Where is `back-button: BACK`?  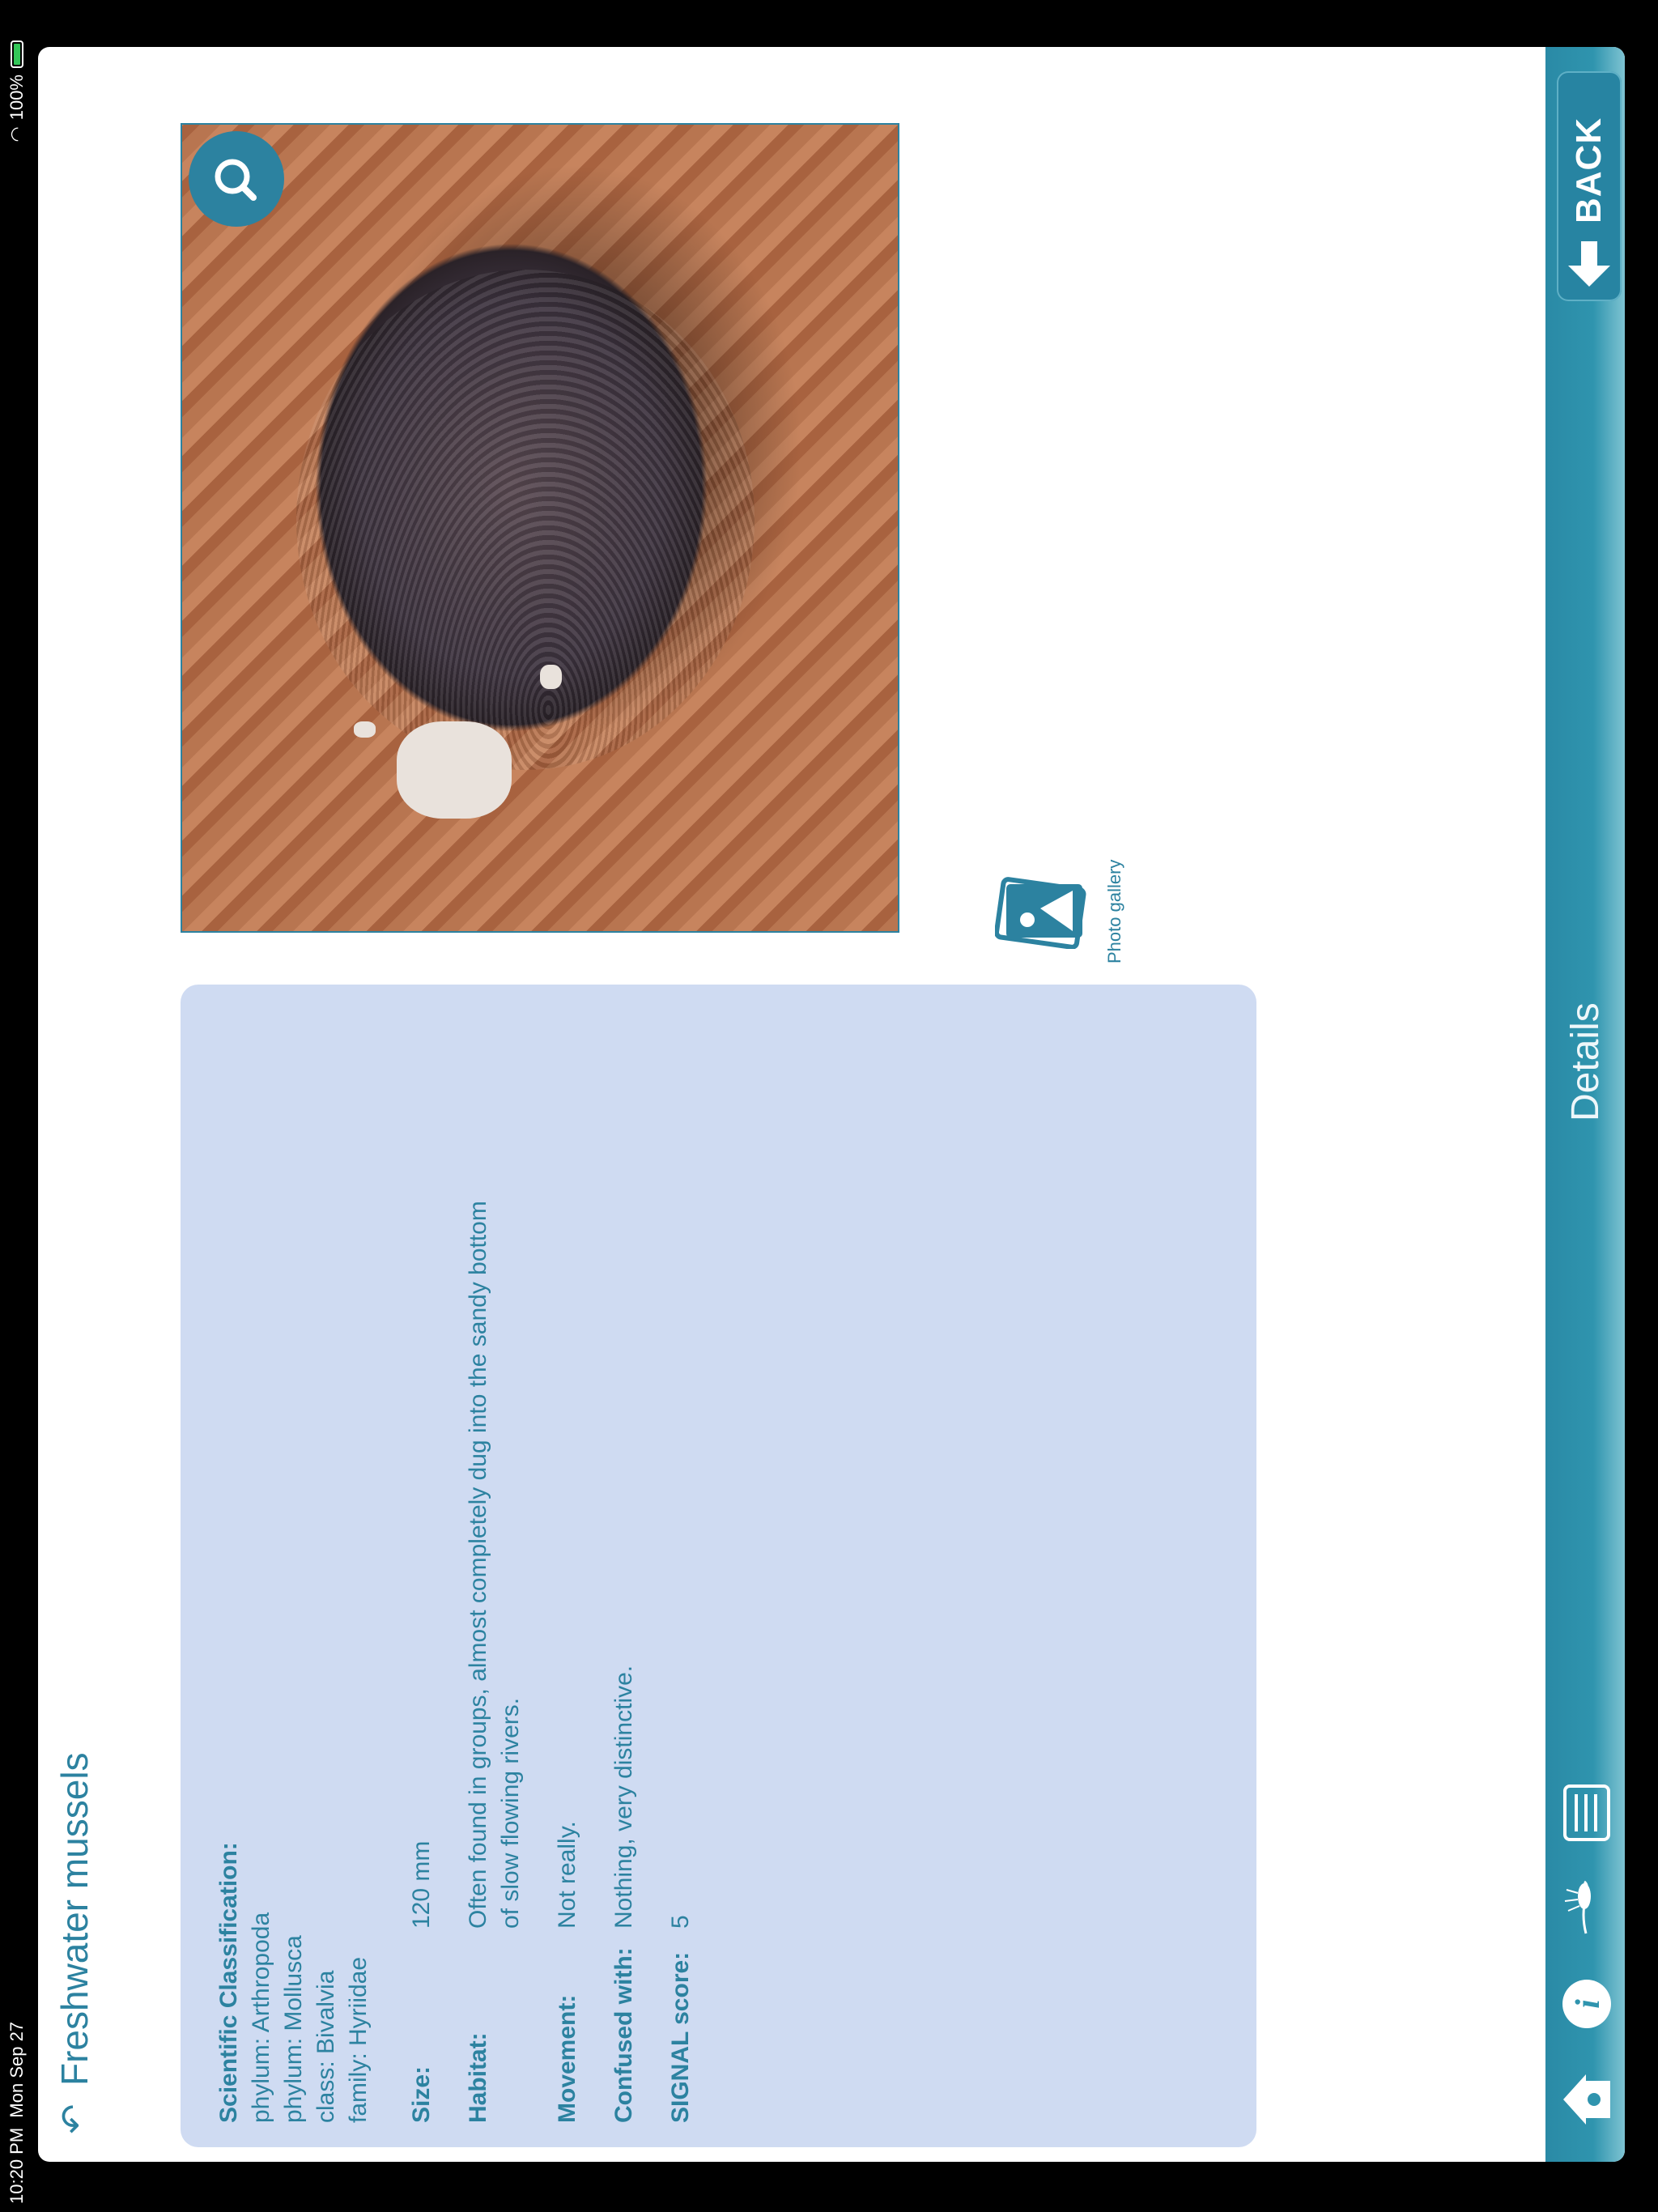 back-button: BACK is located at coordinates (1589, 186).